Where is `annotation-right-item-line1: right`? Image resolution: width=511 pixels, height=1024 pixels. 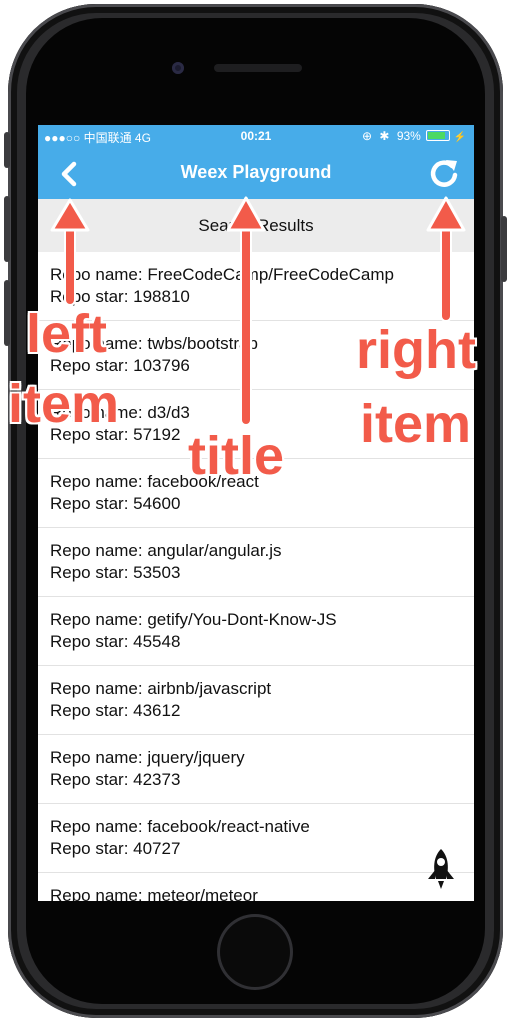
annotation-right-item-line1: right is located at coordinates (416, 350).